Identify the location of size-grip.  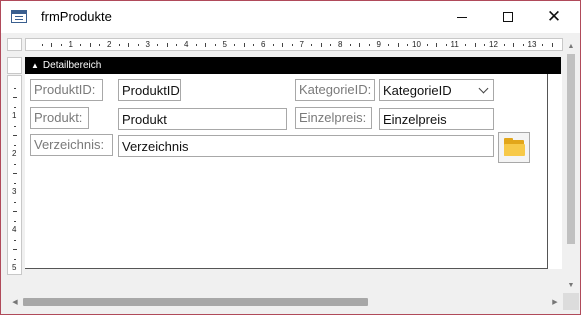
(571, 301).